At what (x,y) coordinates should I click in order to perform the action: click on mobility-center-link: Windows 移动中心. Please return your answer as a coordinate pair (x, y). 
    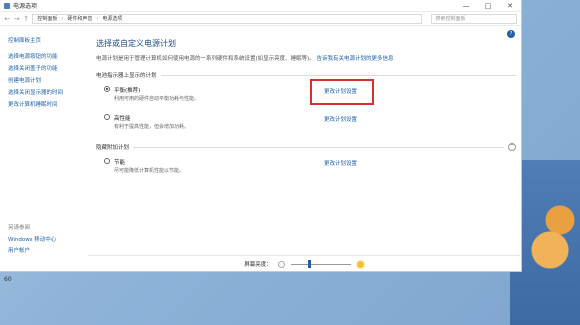
    Looking at the image, I should click on (32, 239).